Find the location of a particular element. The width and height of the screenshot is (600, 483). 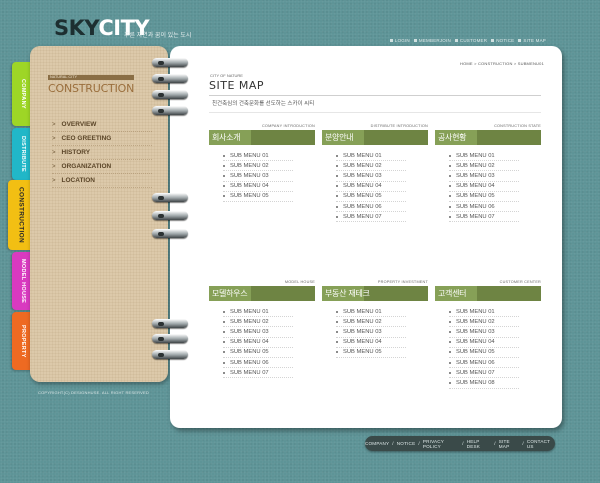

section-header: 공사현황 is located at coordinates (488, 137).